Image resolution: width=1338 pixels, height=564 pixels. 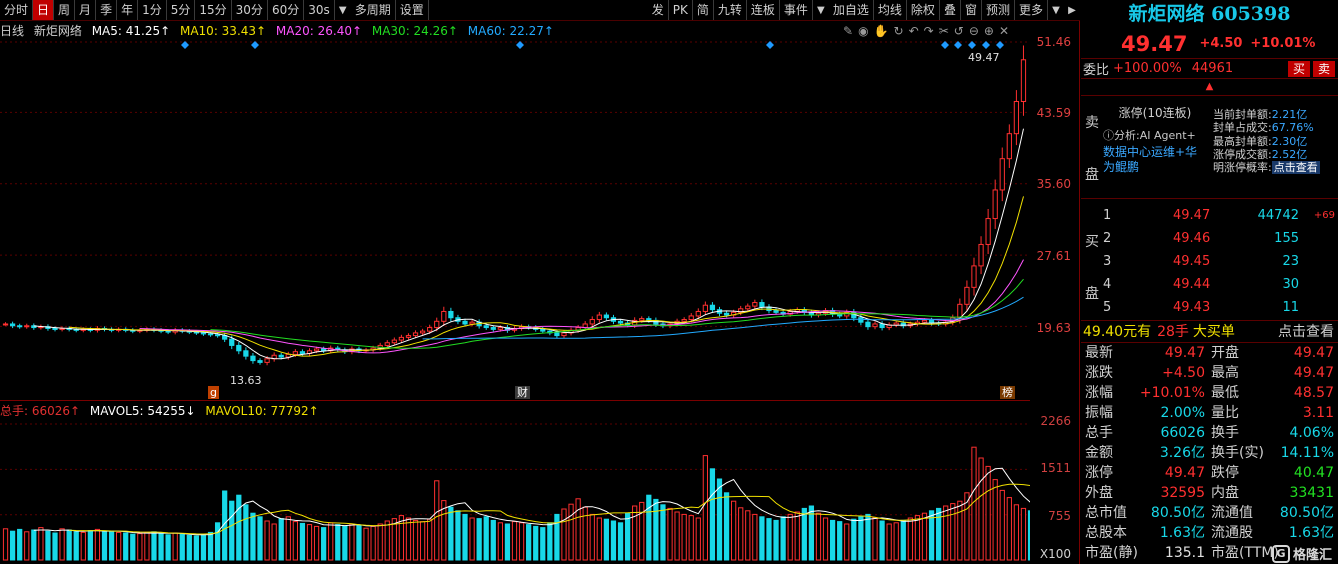 What do you see at coordinates (44, 10) in the screenshot?
I see `period-tab-1: 日` at bounding box center [44, 10].